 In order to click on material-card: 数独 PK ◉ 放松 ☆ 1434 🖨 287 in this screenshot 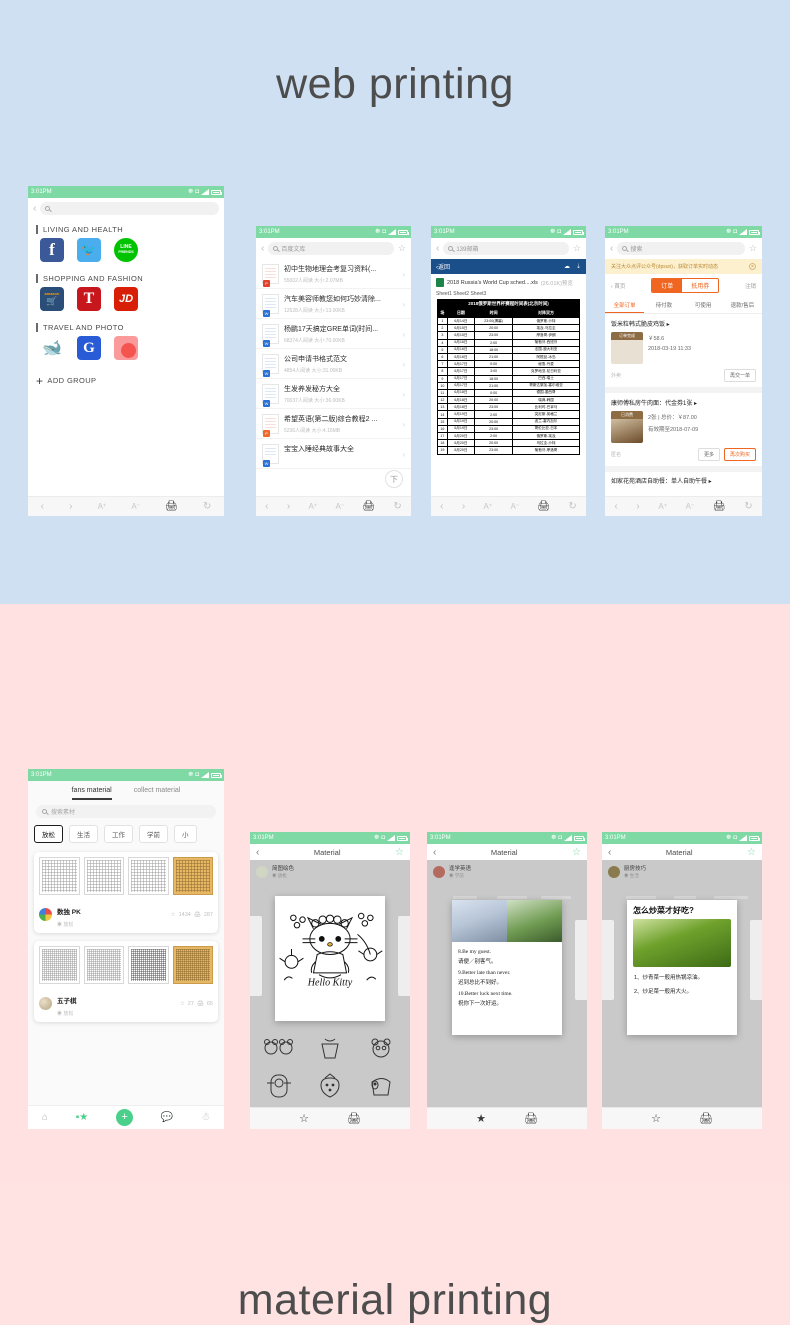, I will do `click(126, 892)`.